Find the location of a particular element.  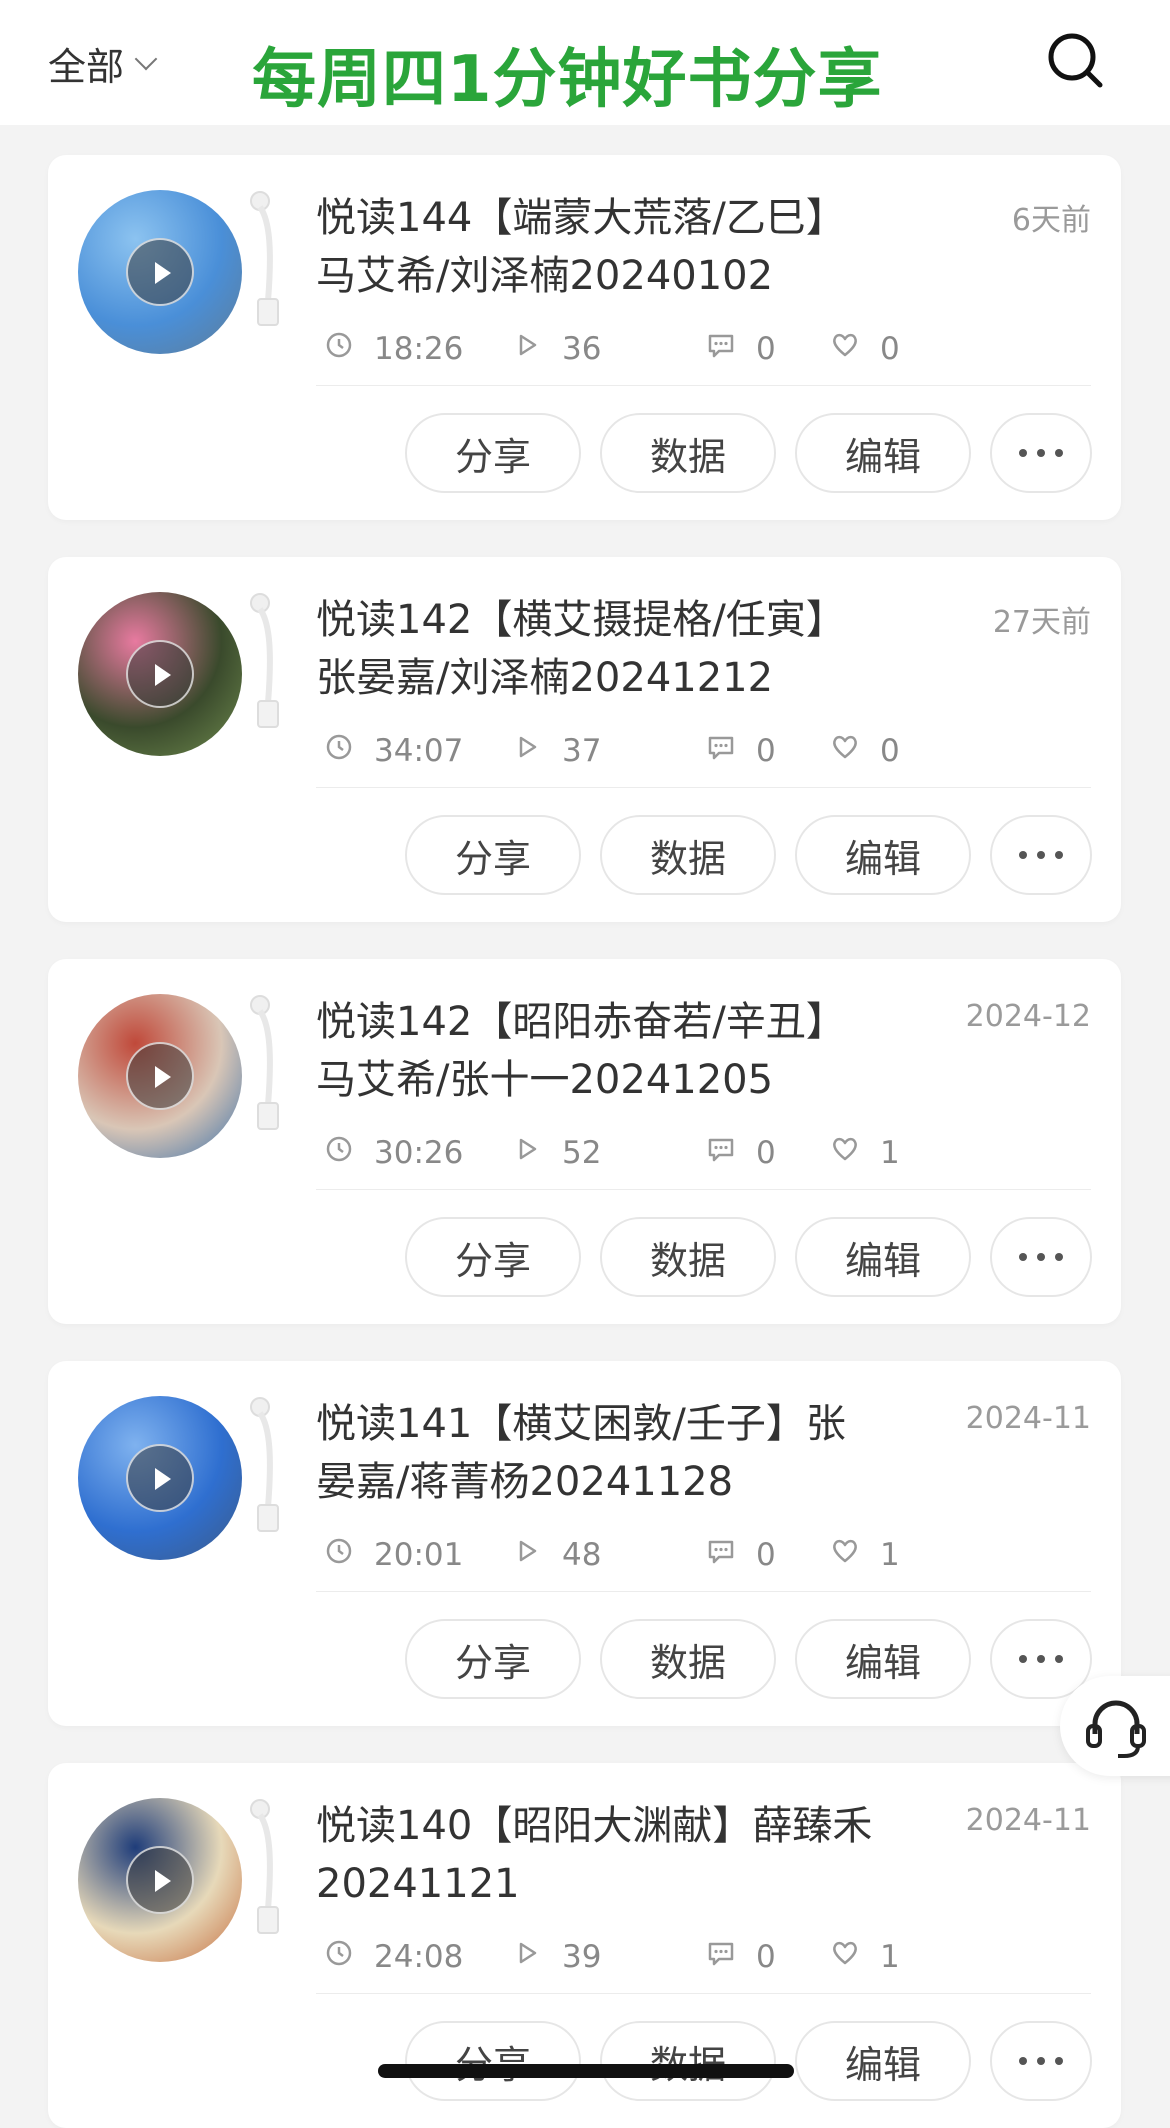

duration-stat: 30:26 is located at coordinates (393, 1153).